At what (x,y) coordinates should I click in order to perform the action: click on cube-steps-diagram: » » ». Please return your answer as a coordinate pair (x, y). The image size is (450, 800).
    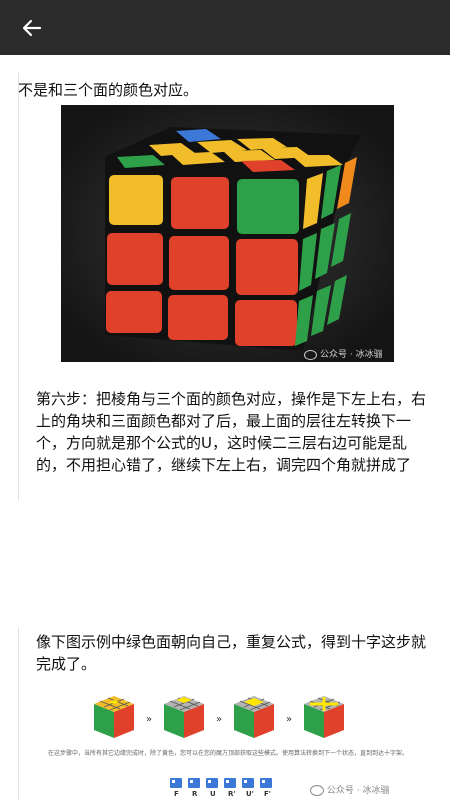
    Looking at the image, I should click on (219, 717).